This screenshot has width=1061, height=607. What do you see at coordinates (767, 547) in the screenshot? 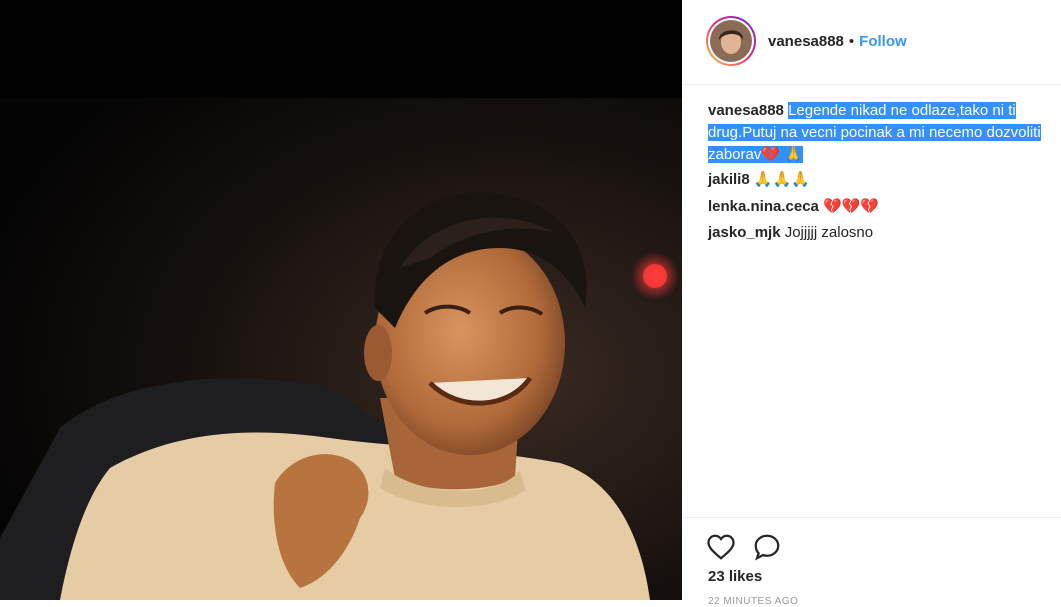
I see `comment-bubble-icon` at bounding box center [767, 547].